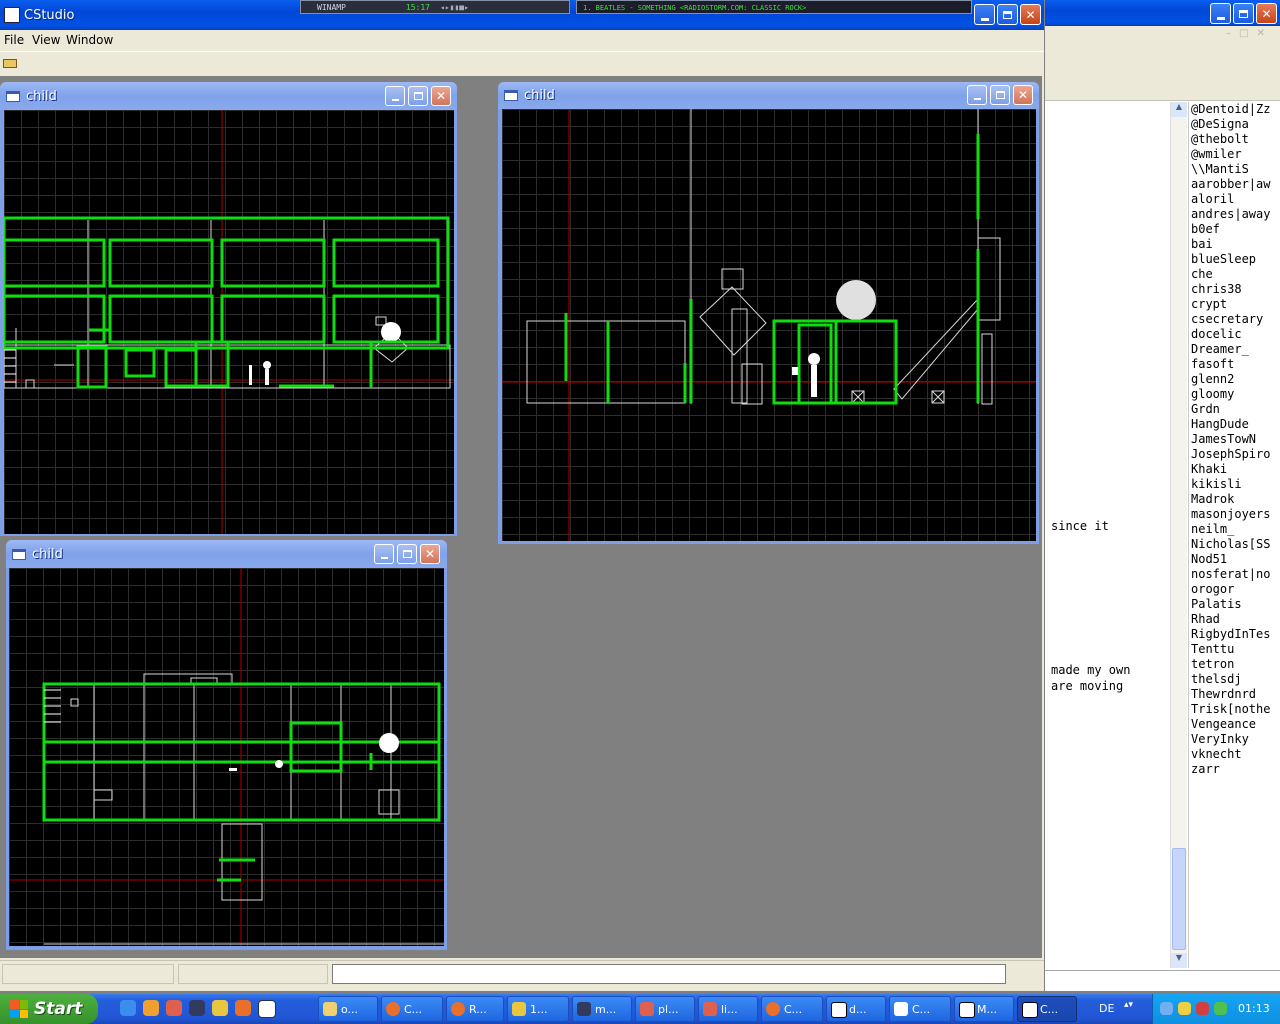  I want to click on child3-close-button: ✕, so click(430, 554).